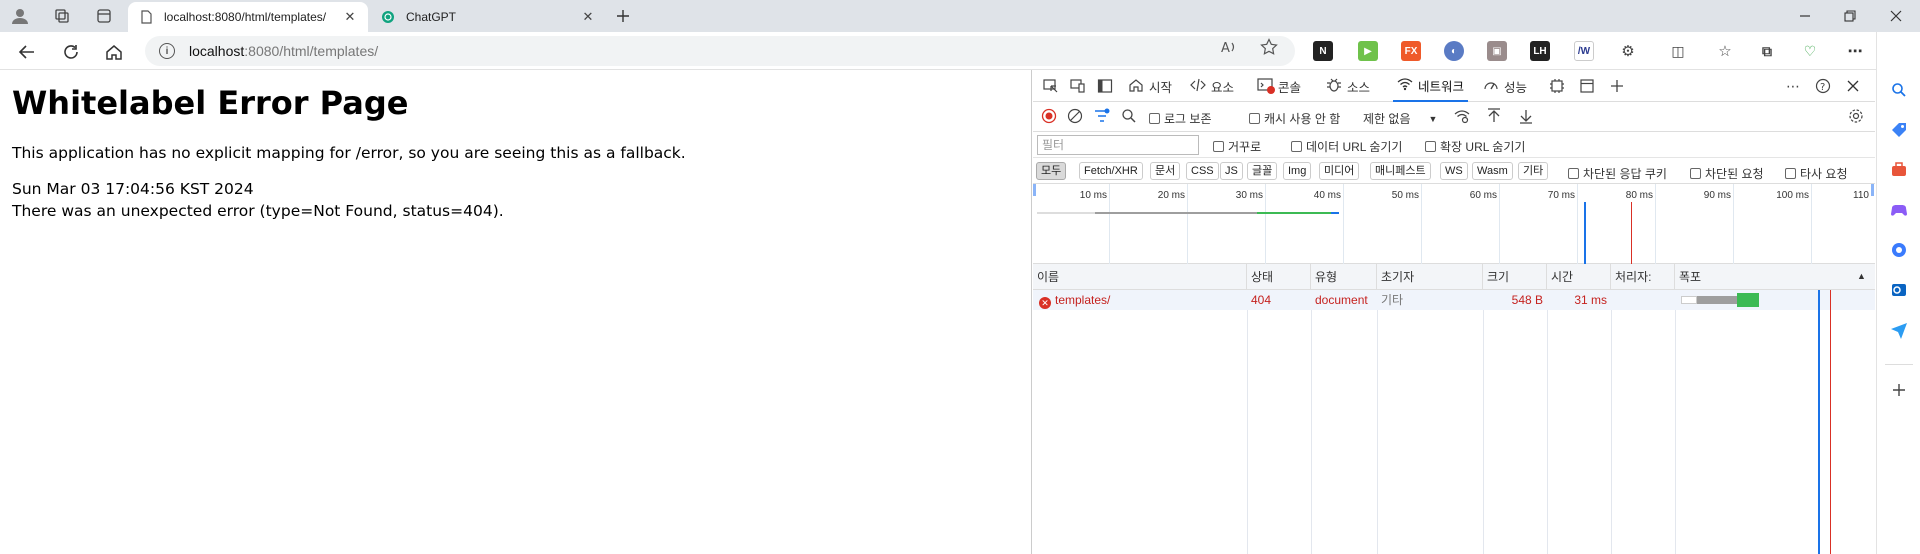 This screenshot has height=554, width=1920. Describe the element at coordinates (1411, 51) in the screenshot. I see `fx-extension-icon: FX` at that location.